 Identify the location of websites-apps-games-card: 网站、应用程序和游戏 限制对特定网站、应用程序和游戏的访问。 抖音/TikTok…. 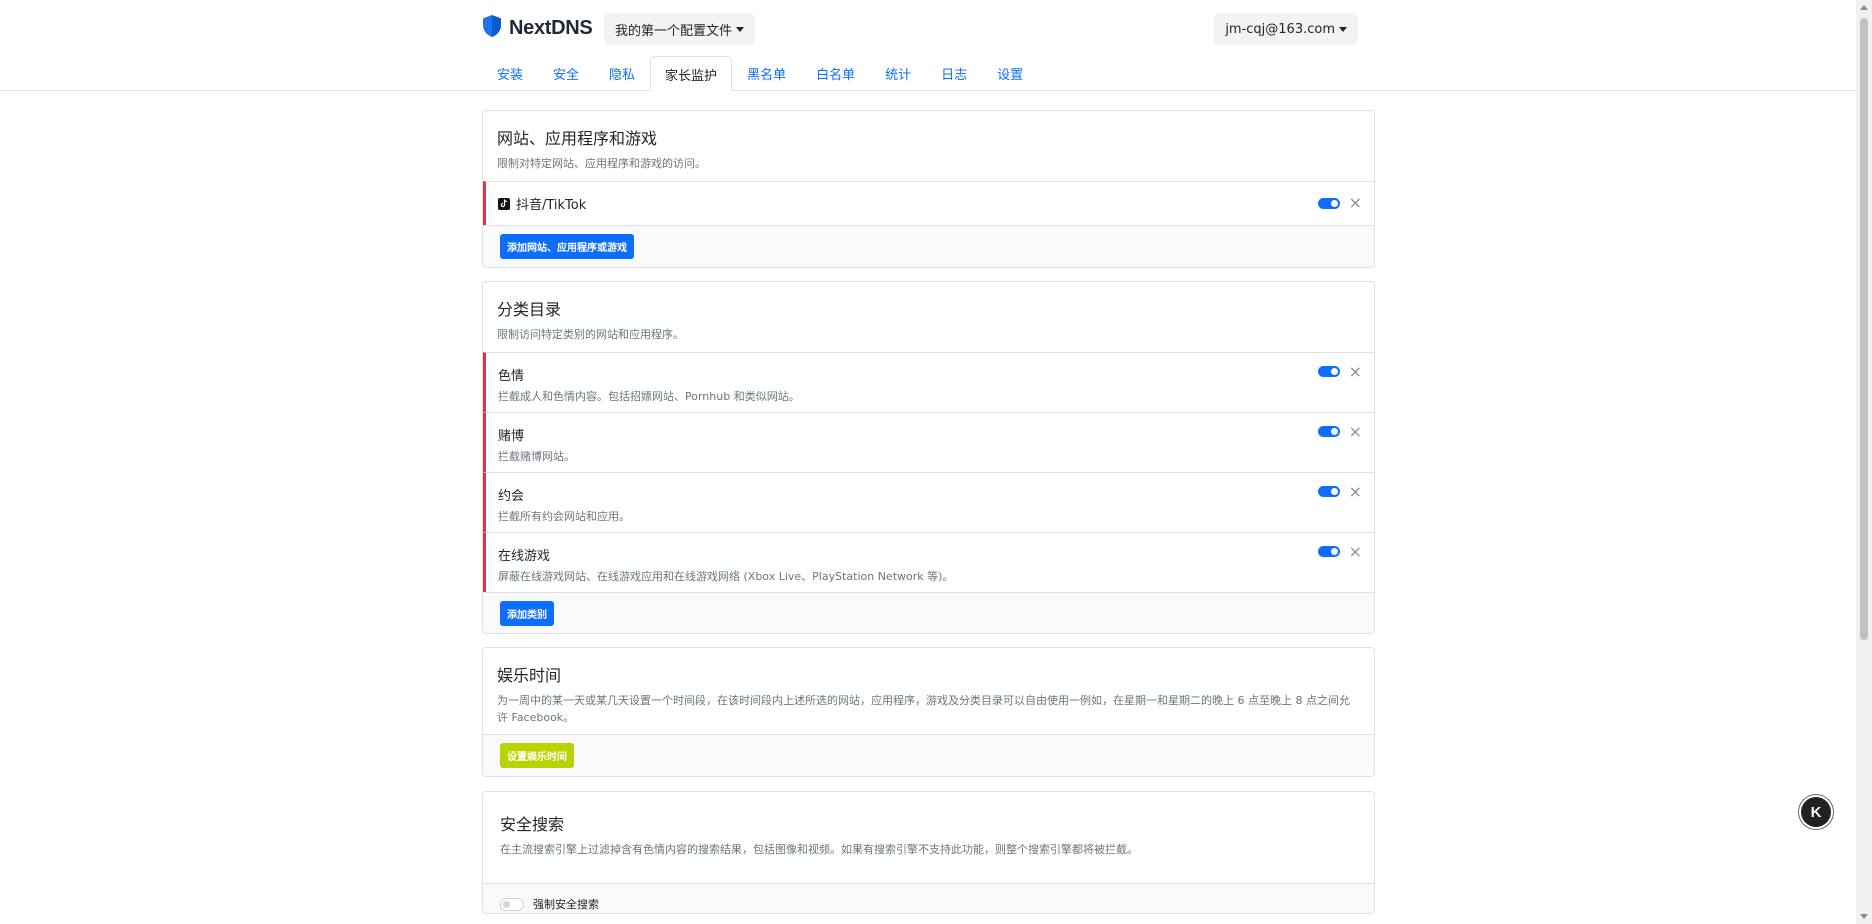
(928, 189).